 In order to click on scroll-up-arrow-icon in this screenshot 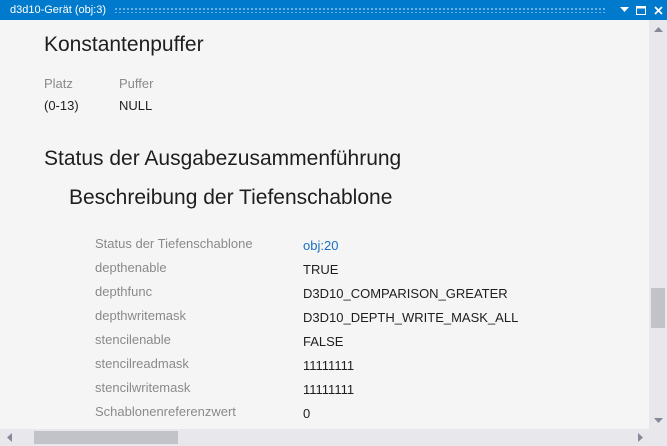, I will do `click(658, 29)`.